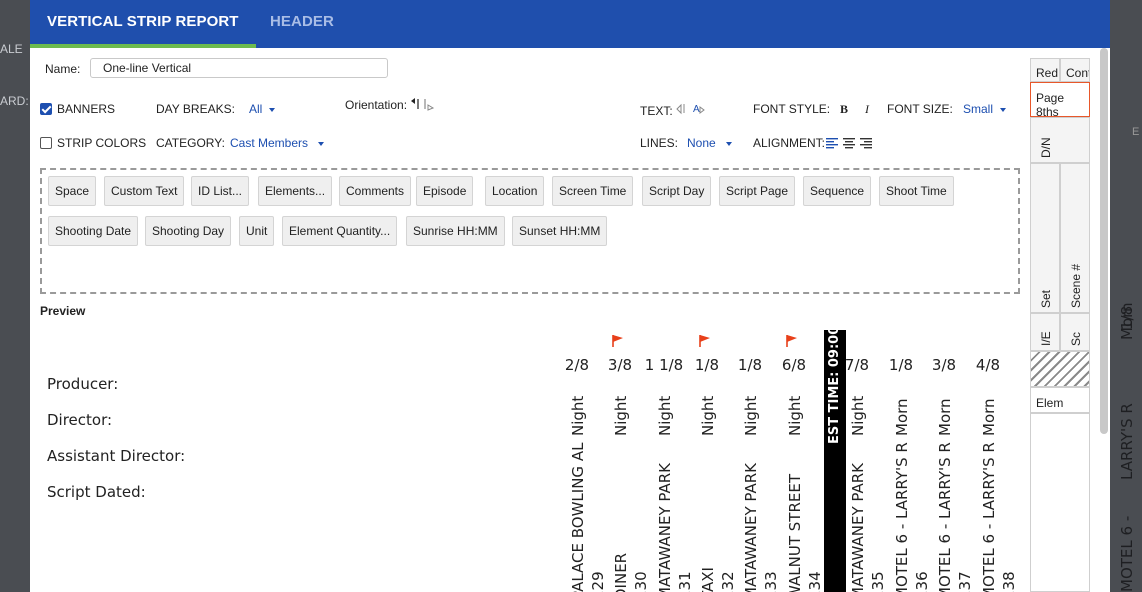 The image size is (1142, 592). I want to click on template-cell-ie: I/E, so click(1045, 332).